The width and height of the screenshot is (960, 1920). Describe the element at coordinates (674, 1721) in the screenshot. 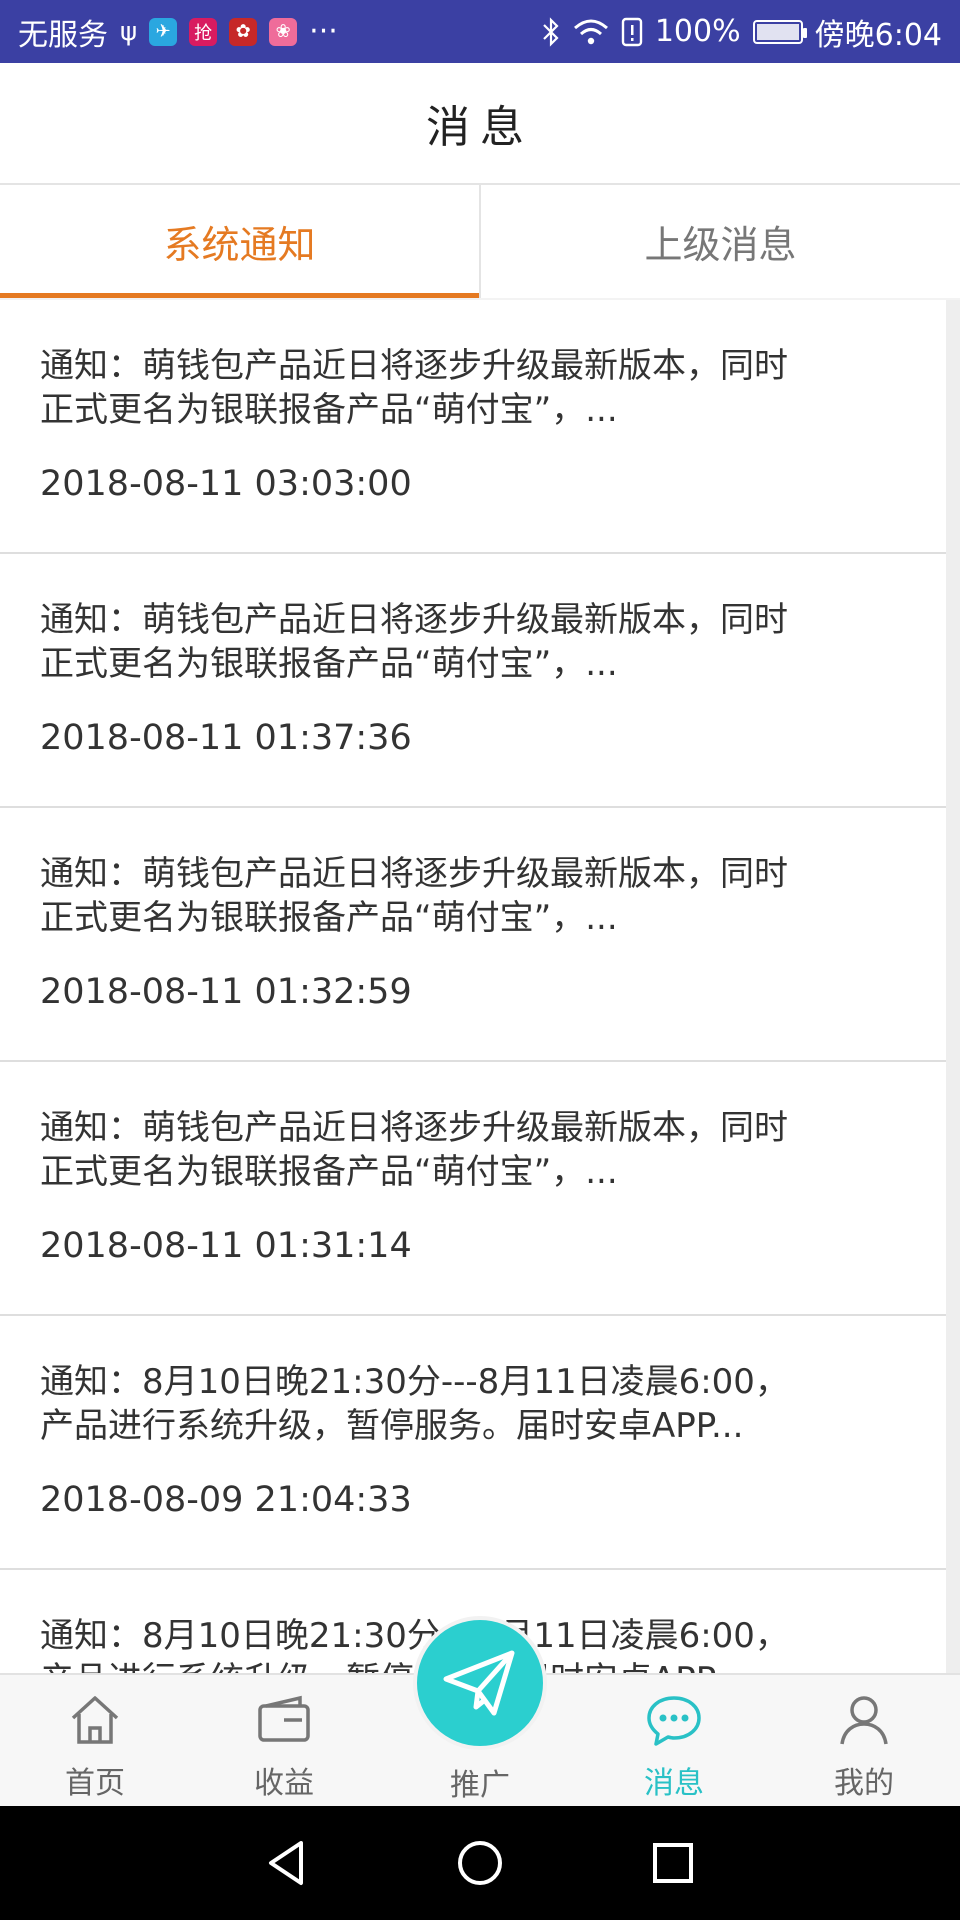

I see `chat-bubble-icon` at that location.